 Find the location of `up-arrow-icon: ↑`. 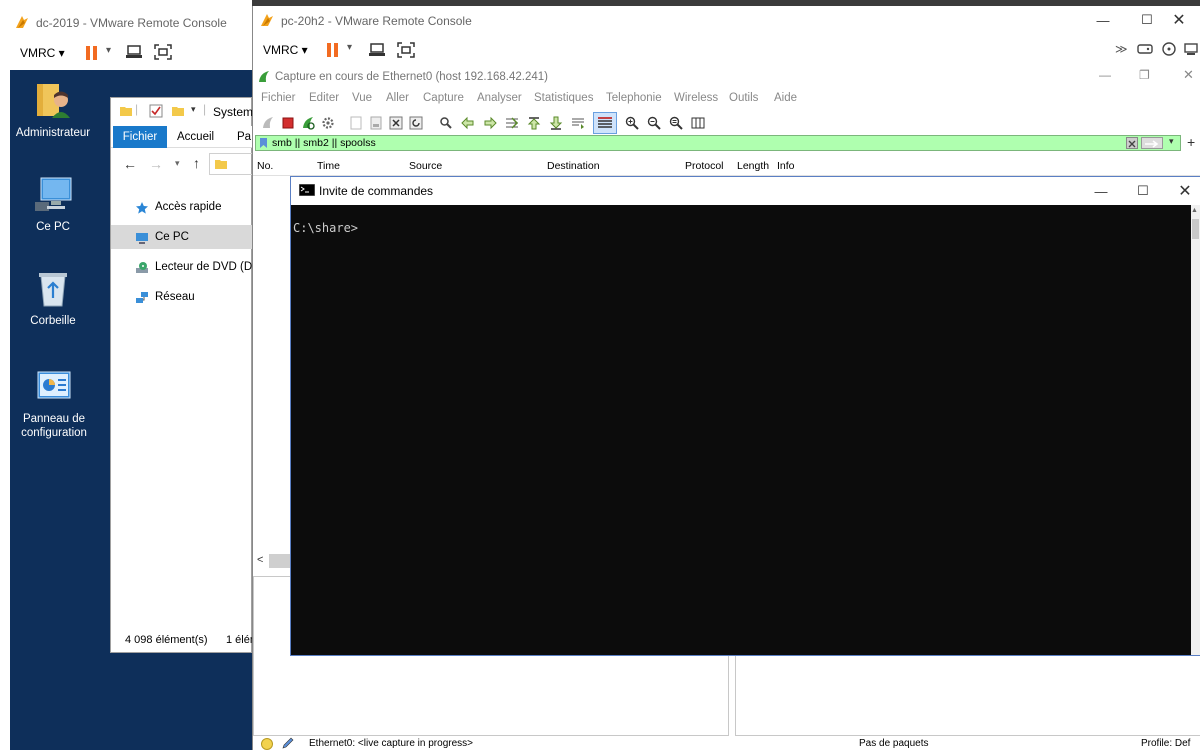

up-arrow-icon: ↑ is located at coordinates (196, 163).